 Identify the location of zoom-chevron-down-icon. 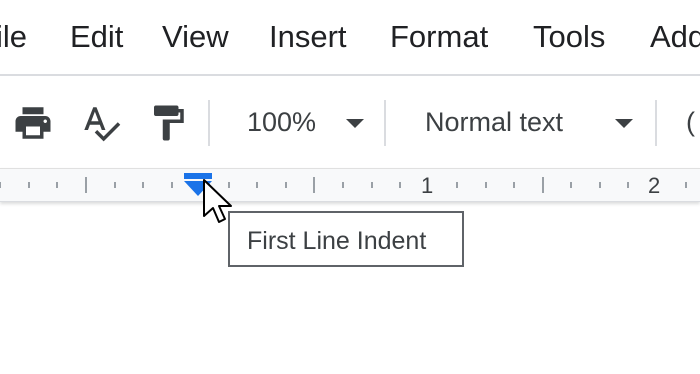
(355, 123).